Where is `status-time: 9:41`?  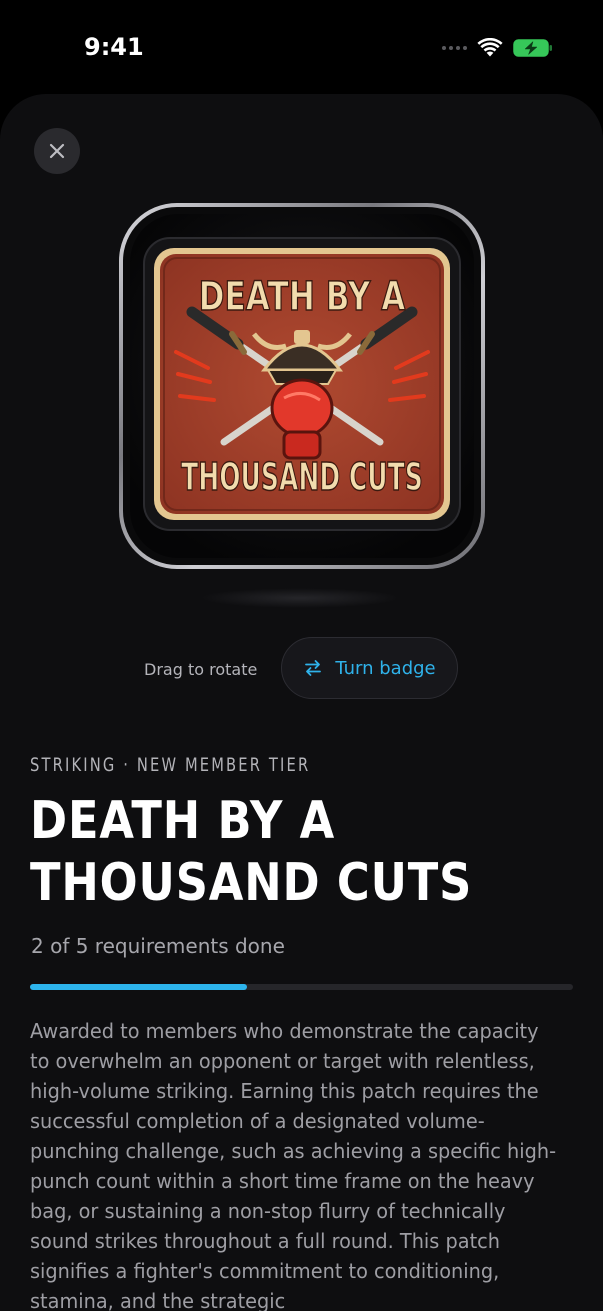 status-time: 9:41 is located at coordinates (114, 47).